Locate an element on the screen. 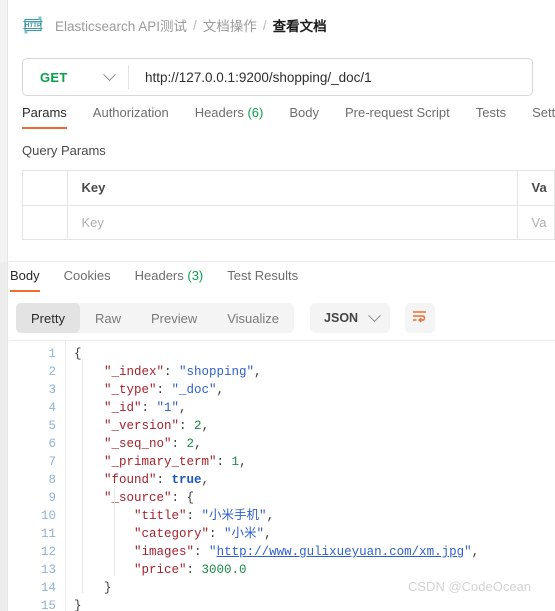 This screenshot has width=555, height=611. tab-authorization: Authorization is located at coordinates (131, 117).